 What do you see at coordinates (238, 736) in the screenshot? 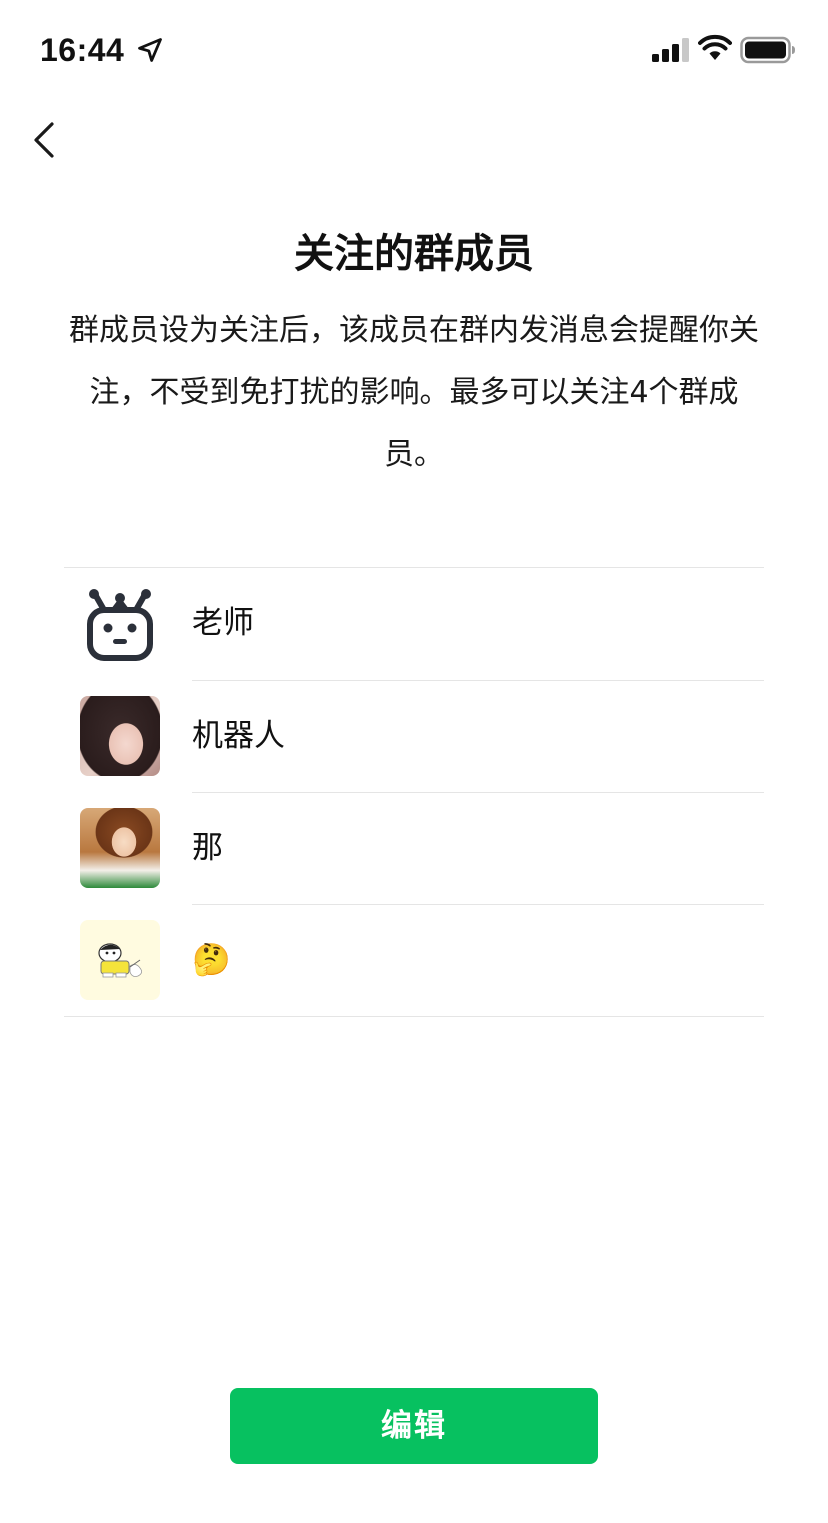
I see `member-name: 机器人` at bounding box center [238, 736].